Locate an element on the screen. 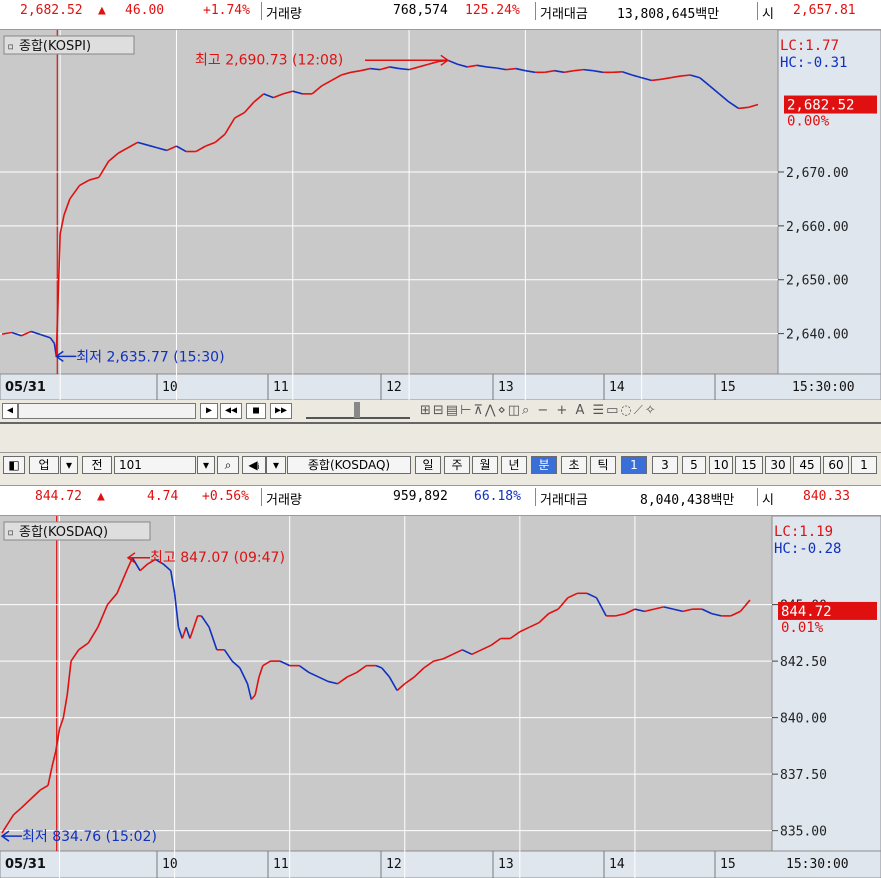 The height and width of the screenshot is (878, 881). hc-label: HC:-0.31 is located at coordinates (813, 63).